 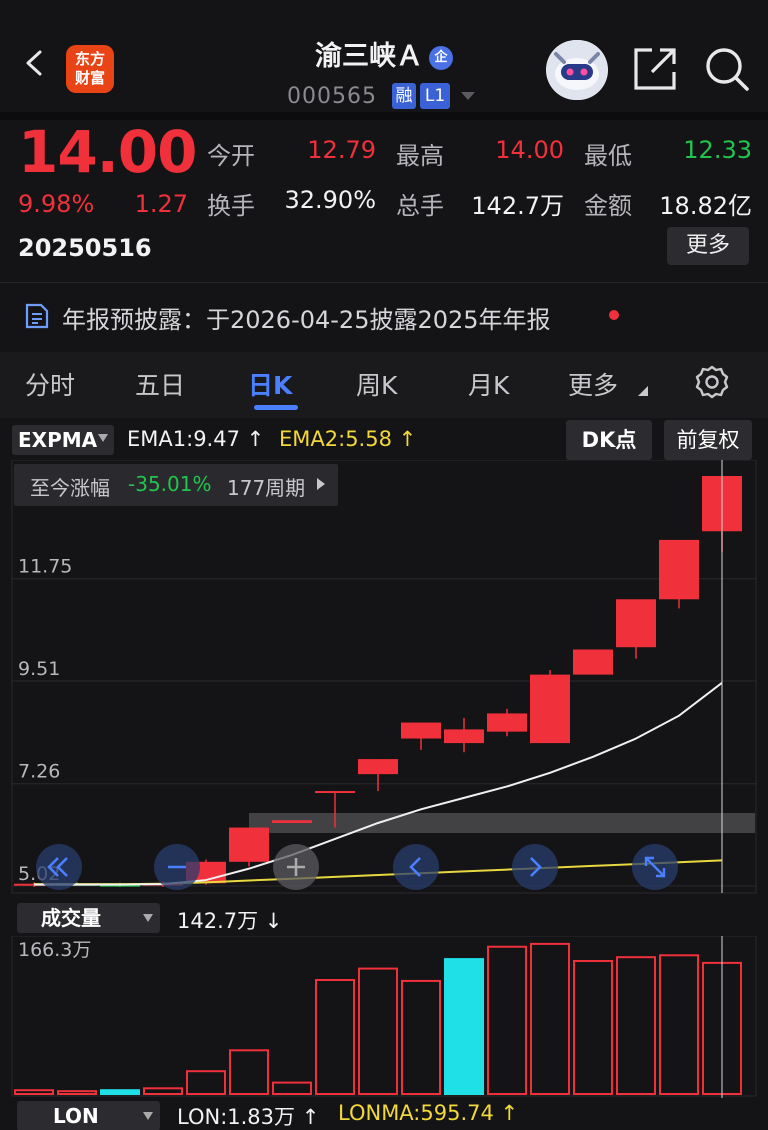 What do you see at coordinates (330, 200) in the screenshot?
I see `turnover-value: 32.90%` at bounding box center [330, 200].